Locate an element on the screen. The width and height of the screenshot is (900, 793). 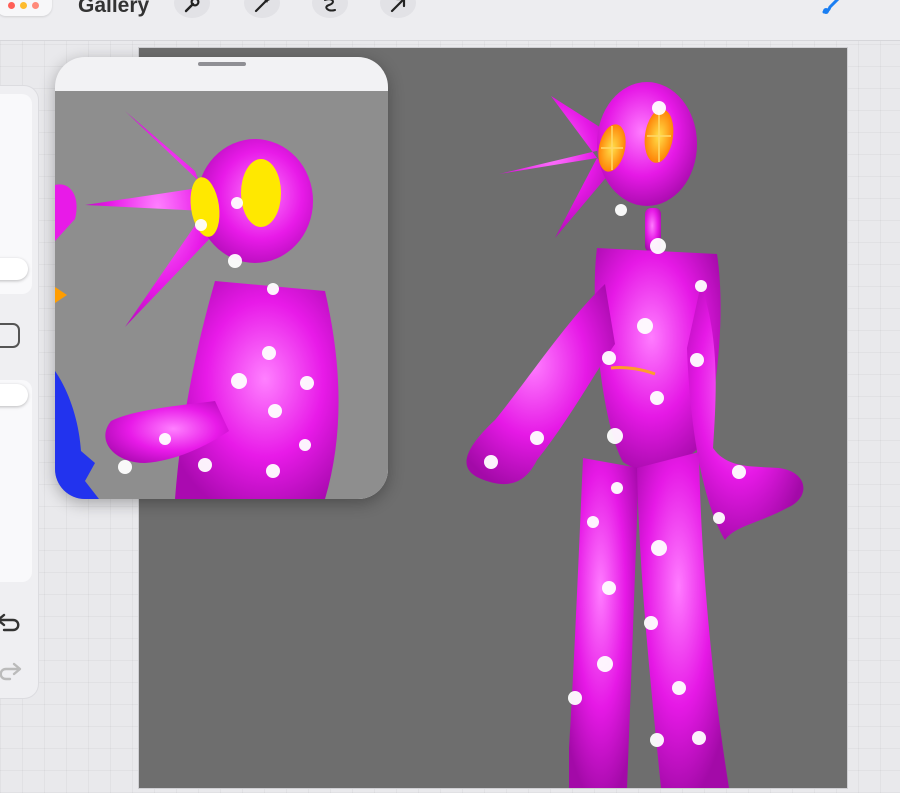
brush-size-knob is located at coordinates (14, 269).